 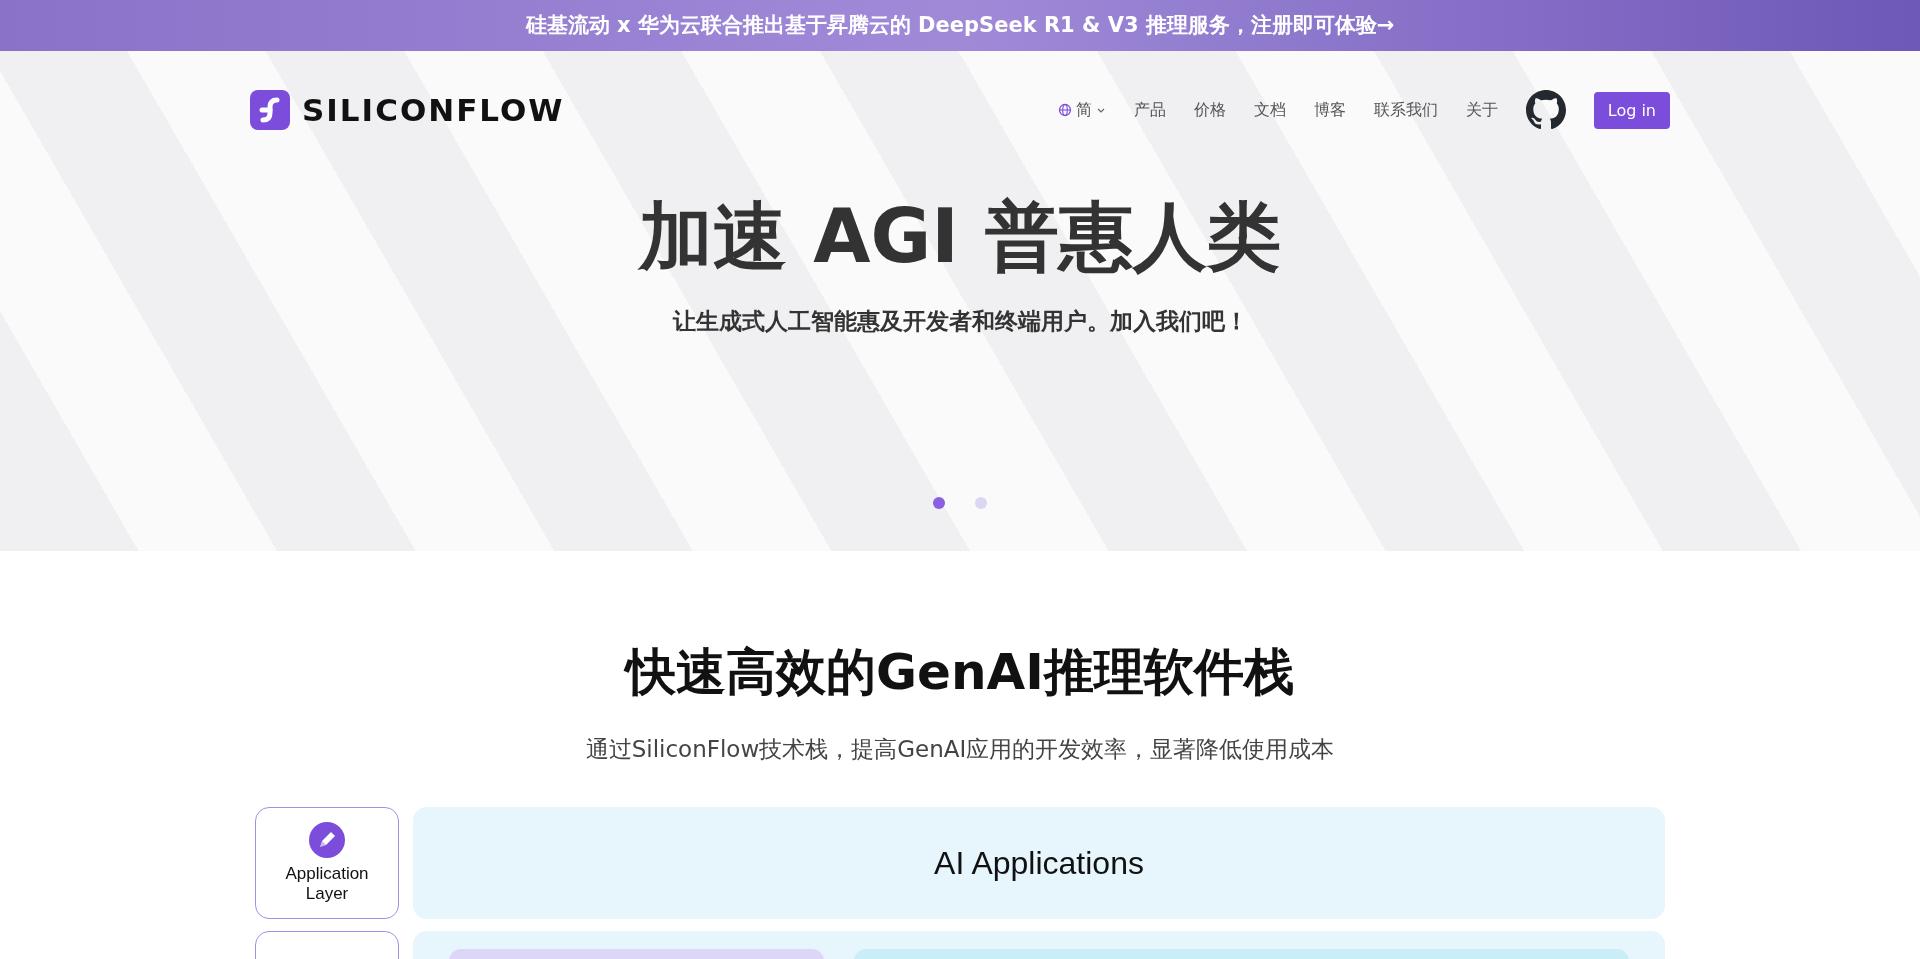 I want to click on logo-icon, so click(x=270, y=110).